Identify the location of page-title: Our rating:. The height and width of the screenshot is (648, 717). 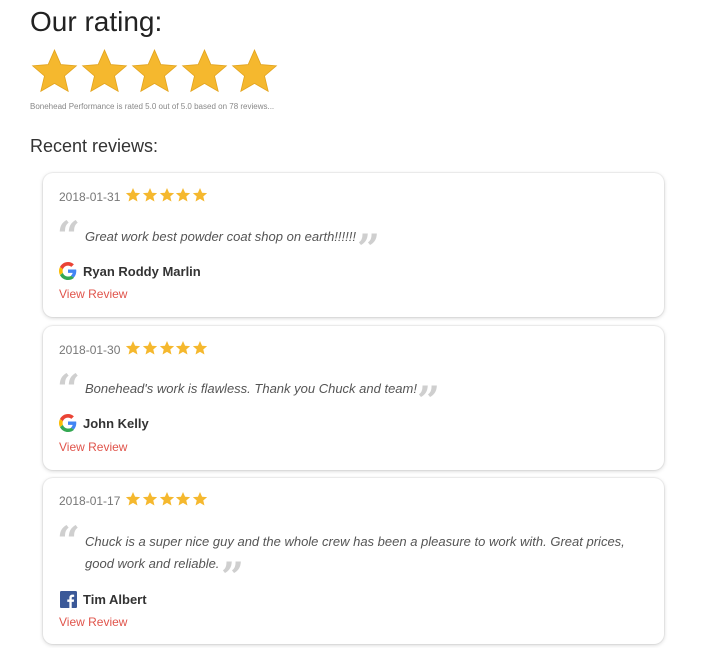
(96, 21).